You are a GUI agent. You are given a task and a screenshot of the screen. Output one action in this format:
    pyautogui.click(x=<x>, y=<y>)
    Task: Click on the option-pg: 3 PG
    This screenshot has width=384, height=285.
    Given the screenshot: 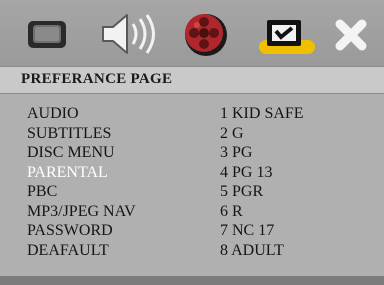 What is the action you would take?
    pyautogui.click(x=295, y=153)
    